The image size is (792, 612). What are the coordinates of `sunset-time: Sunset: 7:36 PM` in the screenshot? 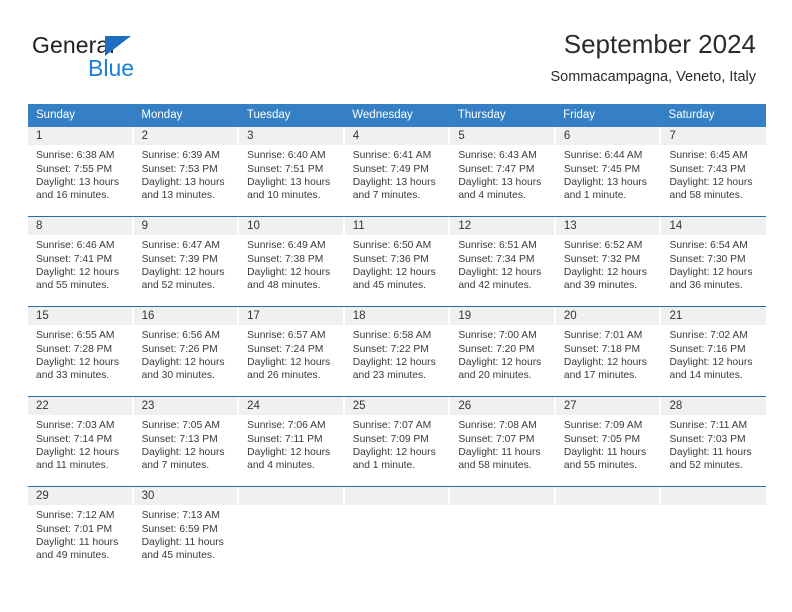 It's located at (390, 259).